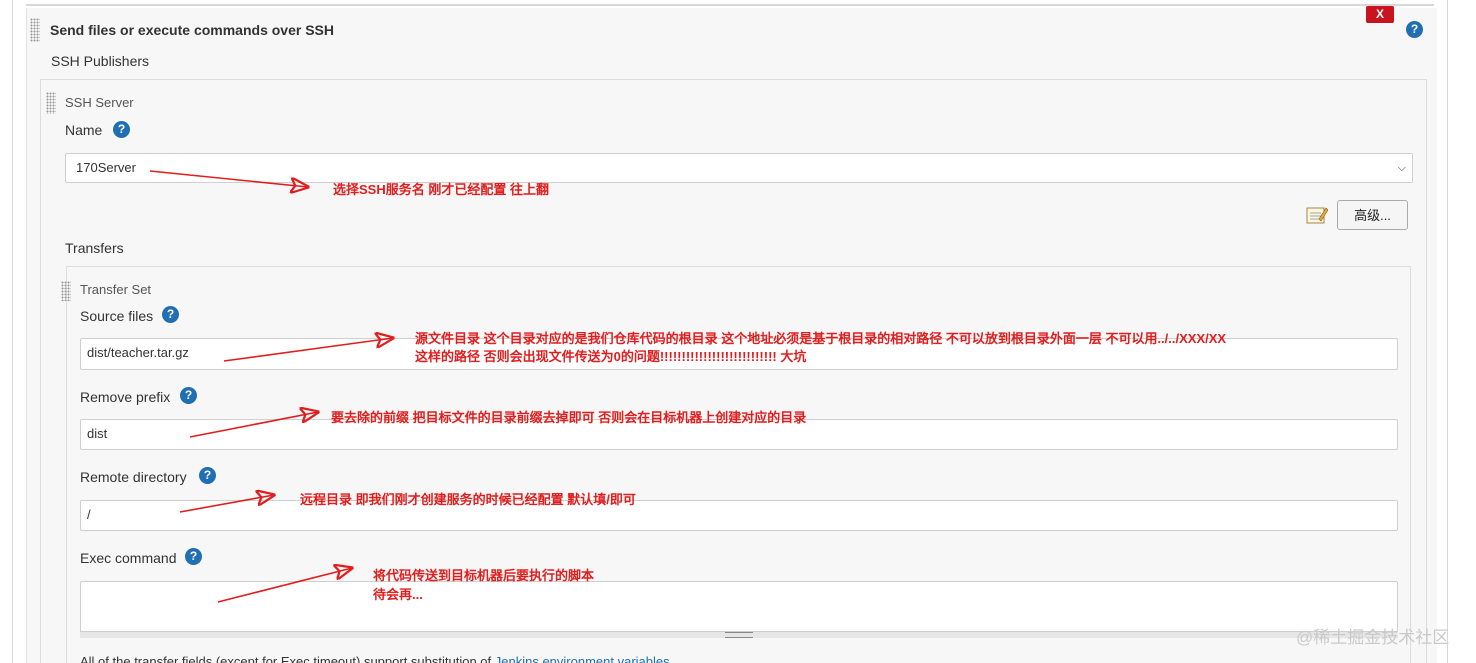 This screenshot has width=1476, height=663. What do you see at coordinates (228, 178) in the screenshot?
I see `arrow-name` at bounding box center [228, 178].